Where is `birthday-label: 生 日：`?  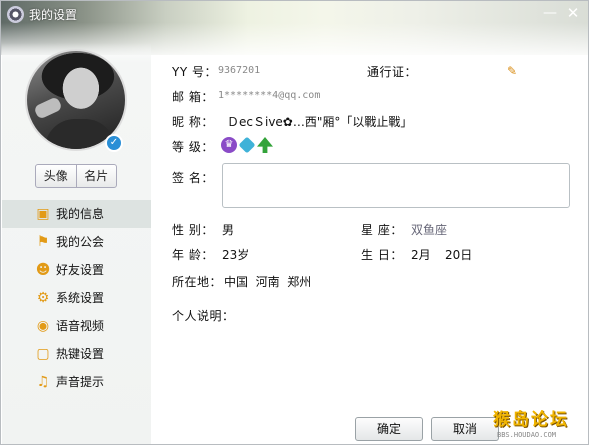 birthday-label: 生 日： is located at coordinates (382, 255).